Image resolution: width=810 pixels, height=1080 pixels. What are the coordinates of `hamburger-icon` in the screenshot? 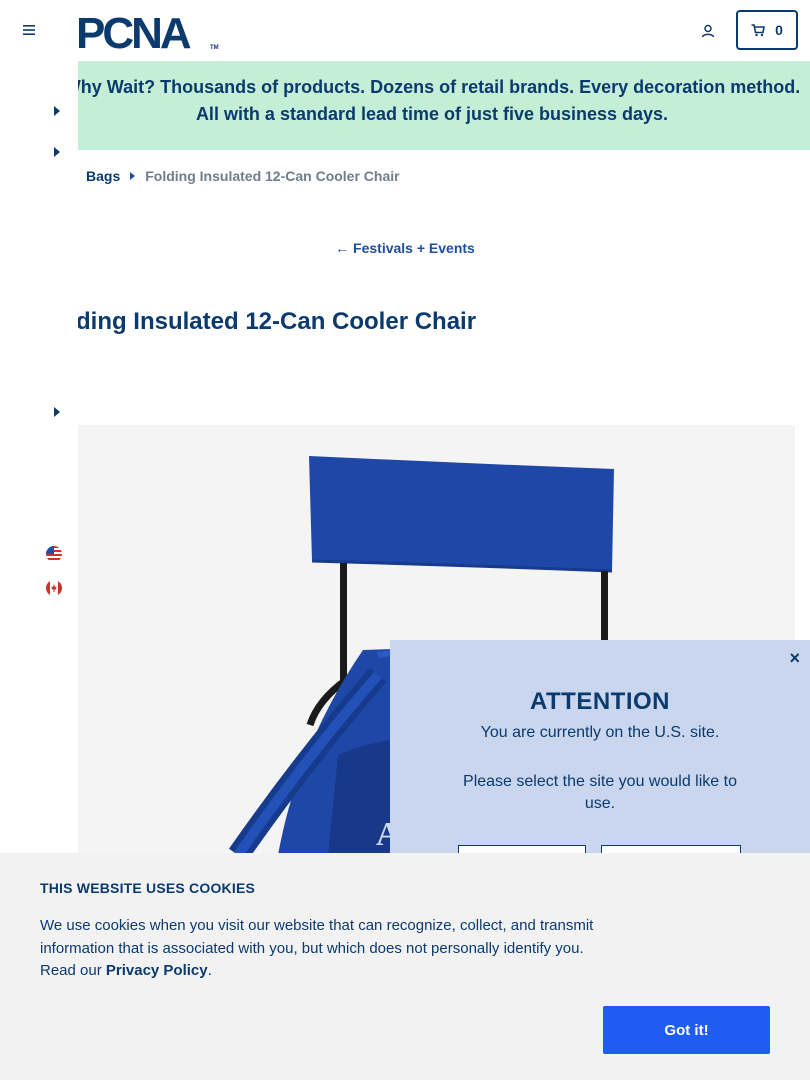 It's located at (29, 30).